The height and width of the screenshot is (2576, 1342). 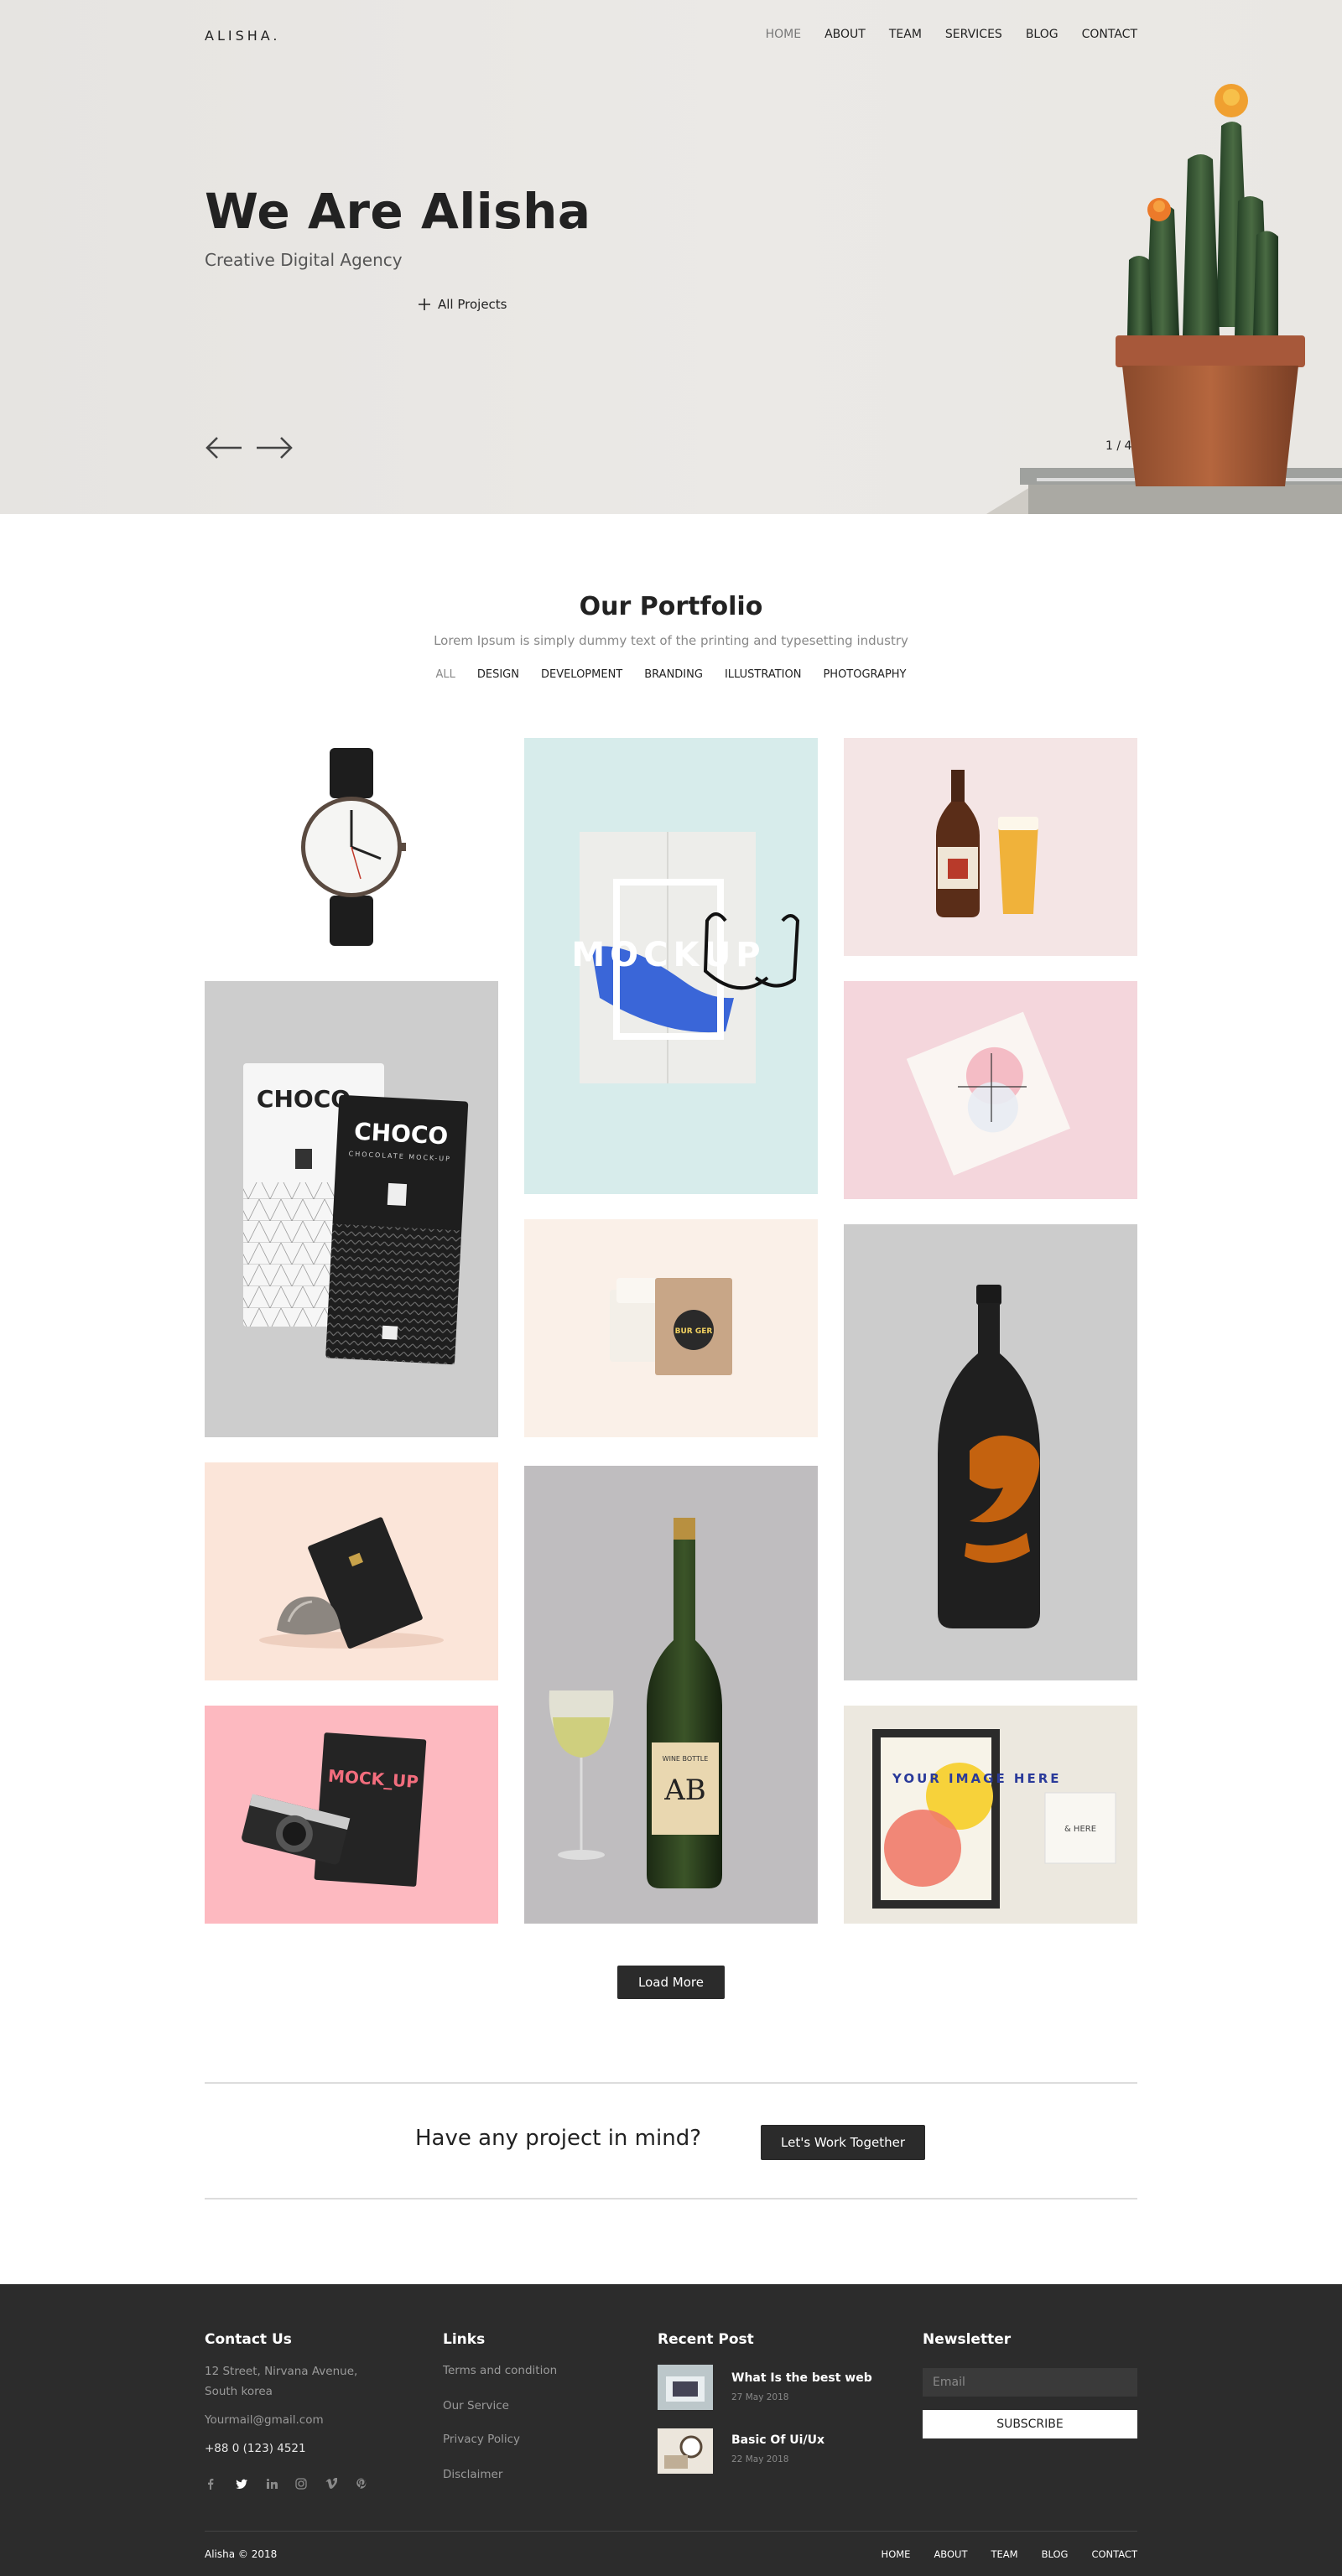 I want to click on footer-link-disclaimer: Disclaimer, so click(x=472, y=2474).